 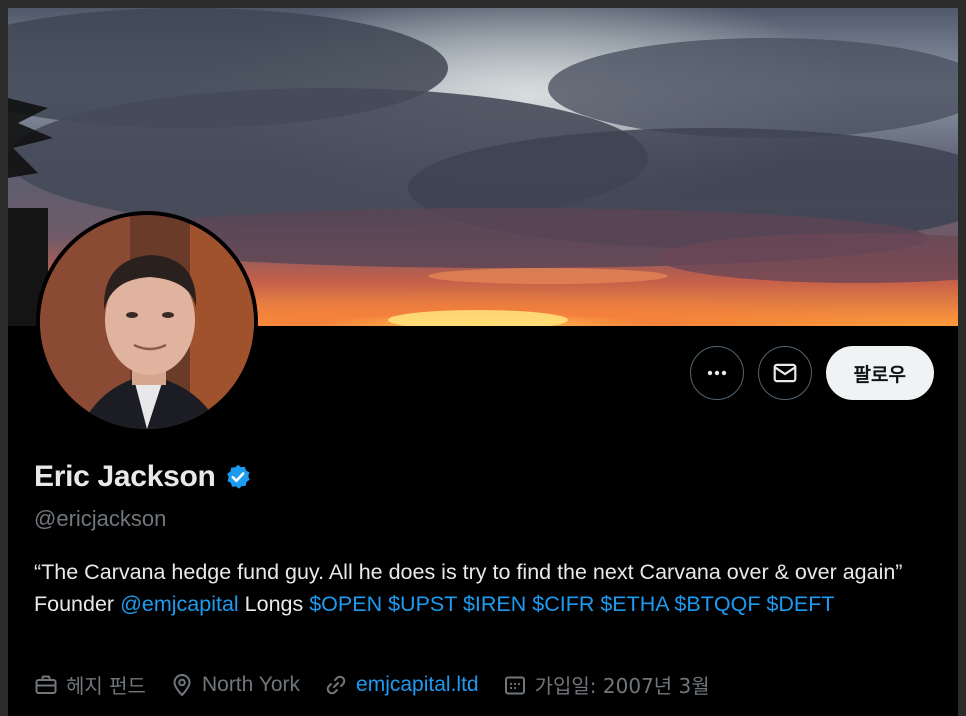 What do you see at coordinates (417, 685) in the screenshot?
I see `website-link: emjcapital.ltd` at bounding box center [417, 685].